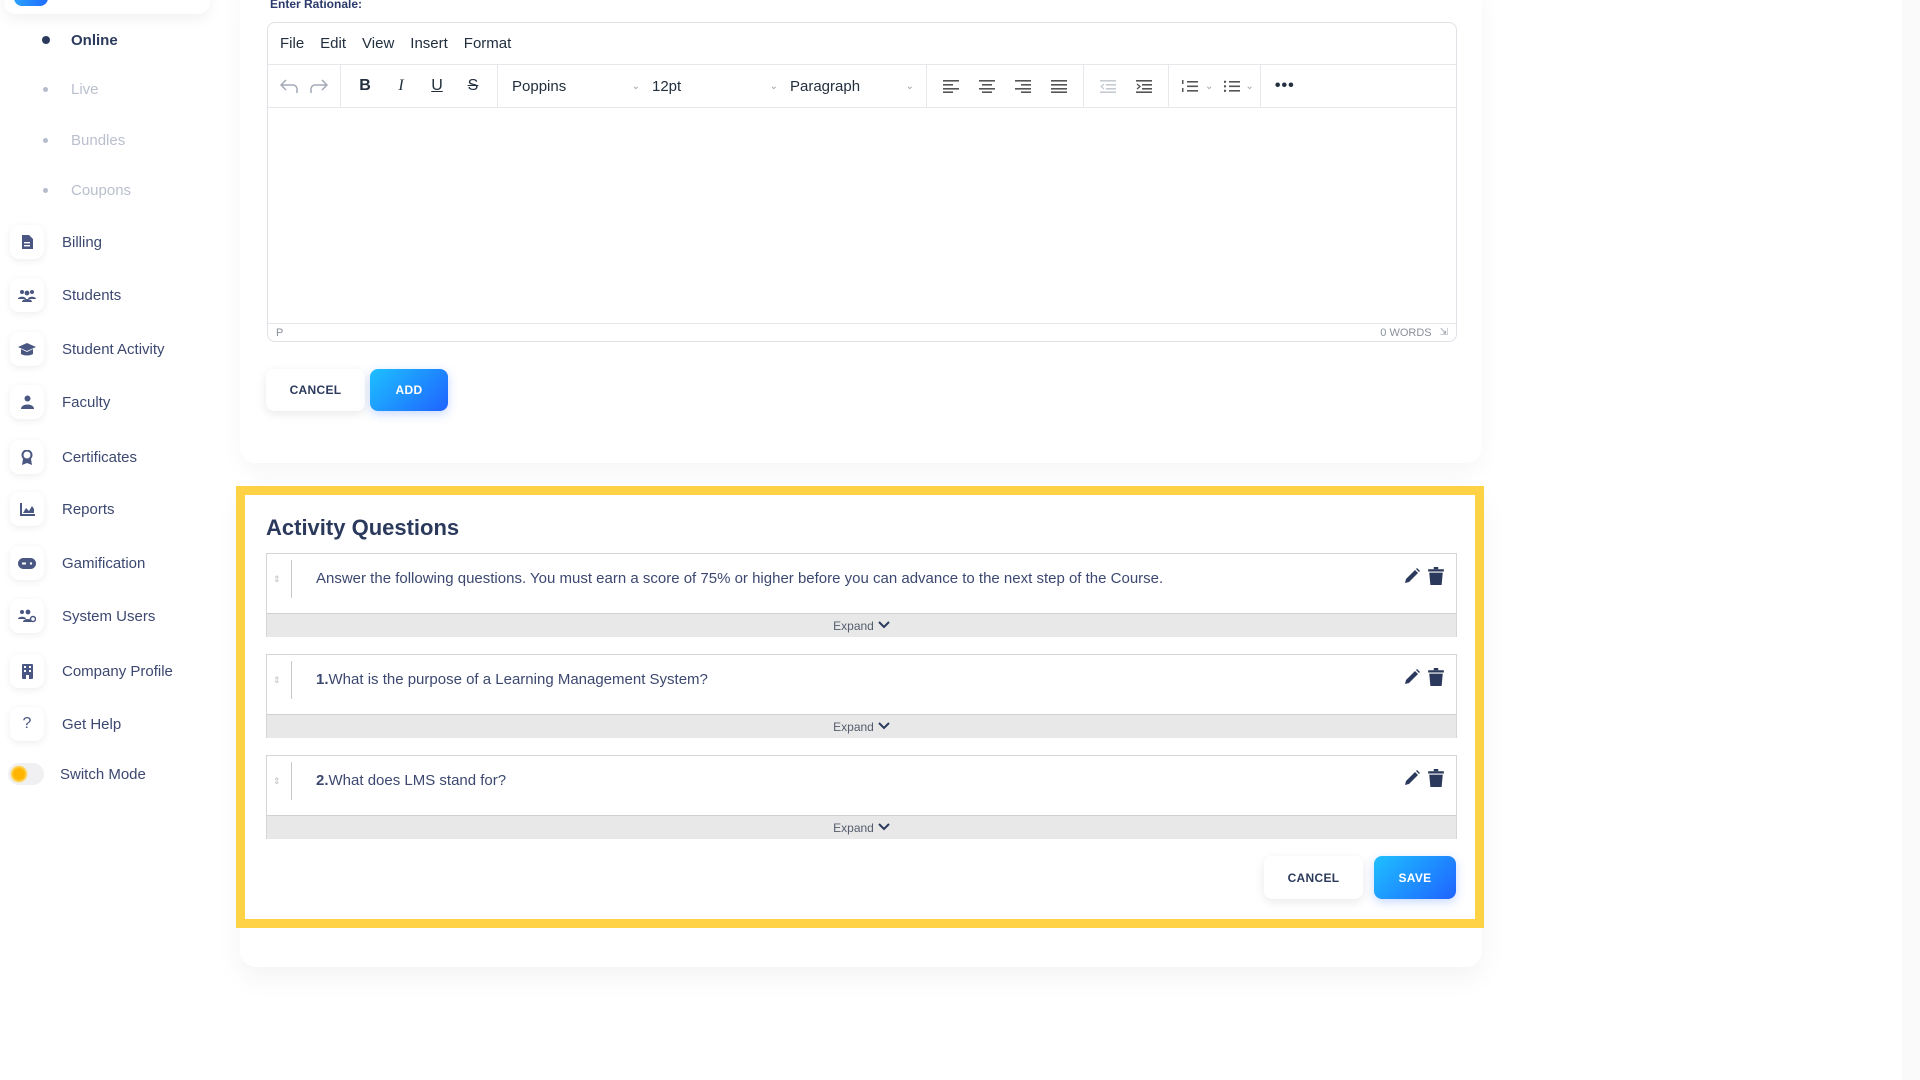 The width and height of the screenshot is (1920, 1080). I want to click on indent-icon, so click(1144, 86).